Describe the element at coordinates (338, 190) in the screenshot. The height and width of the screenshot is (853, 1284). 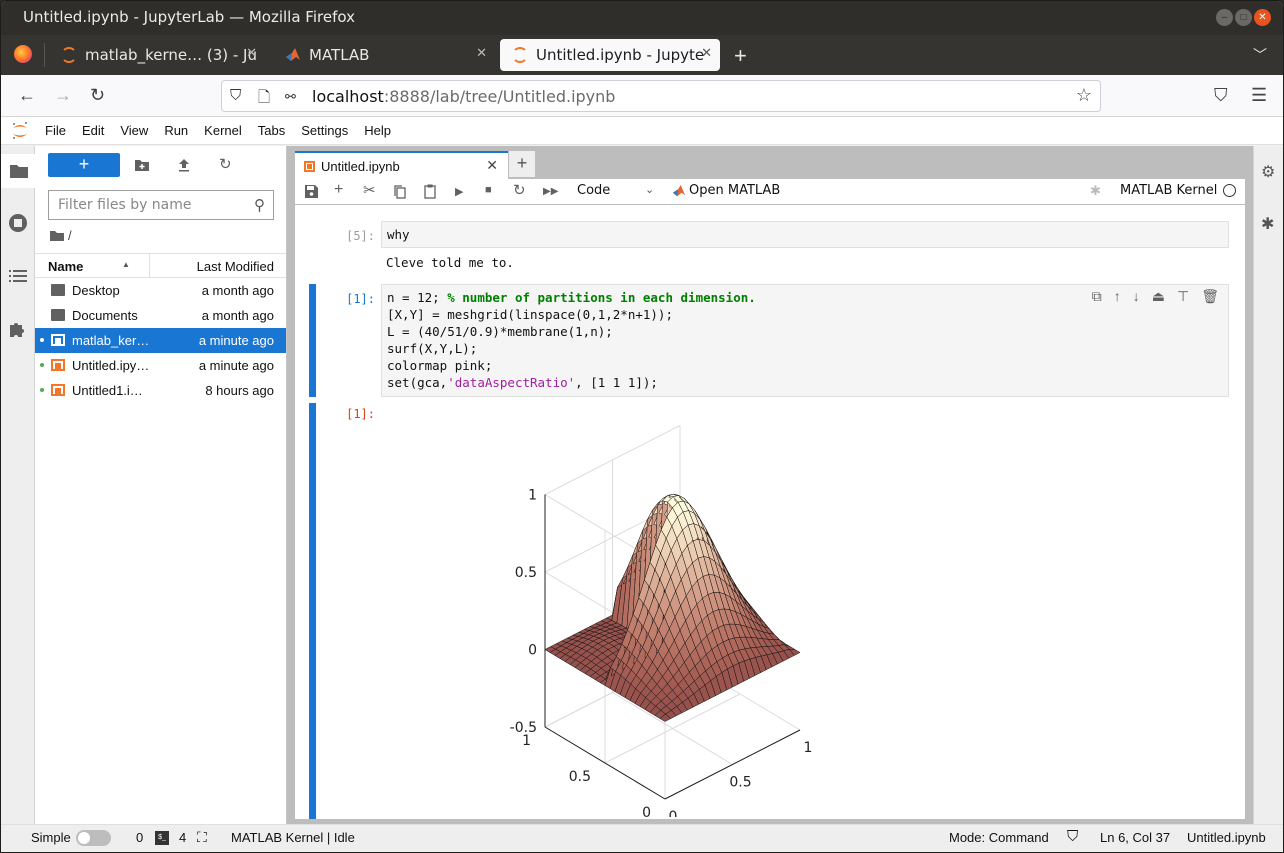
I see `insert-cell-icon: +` at that location.